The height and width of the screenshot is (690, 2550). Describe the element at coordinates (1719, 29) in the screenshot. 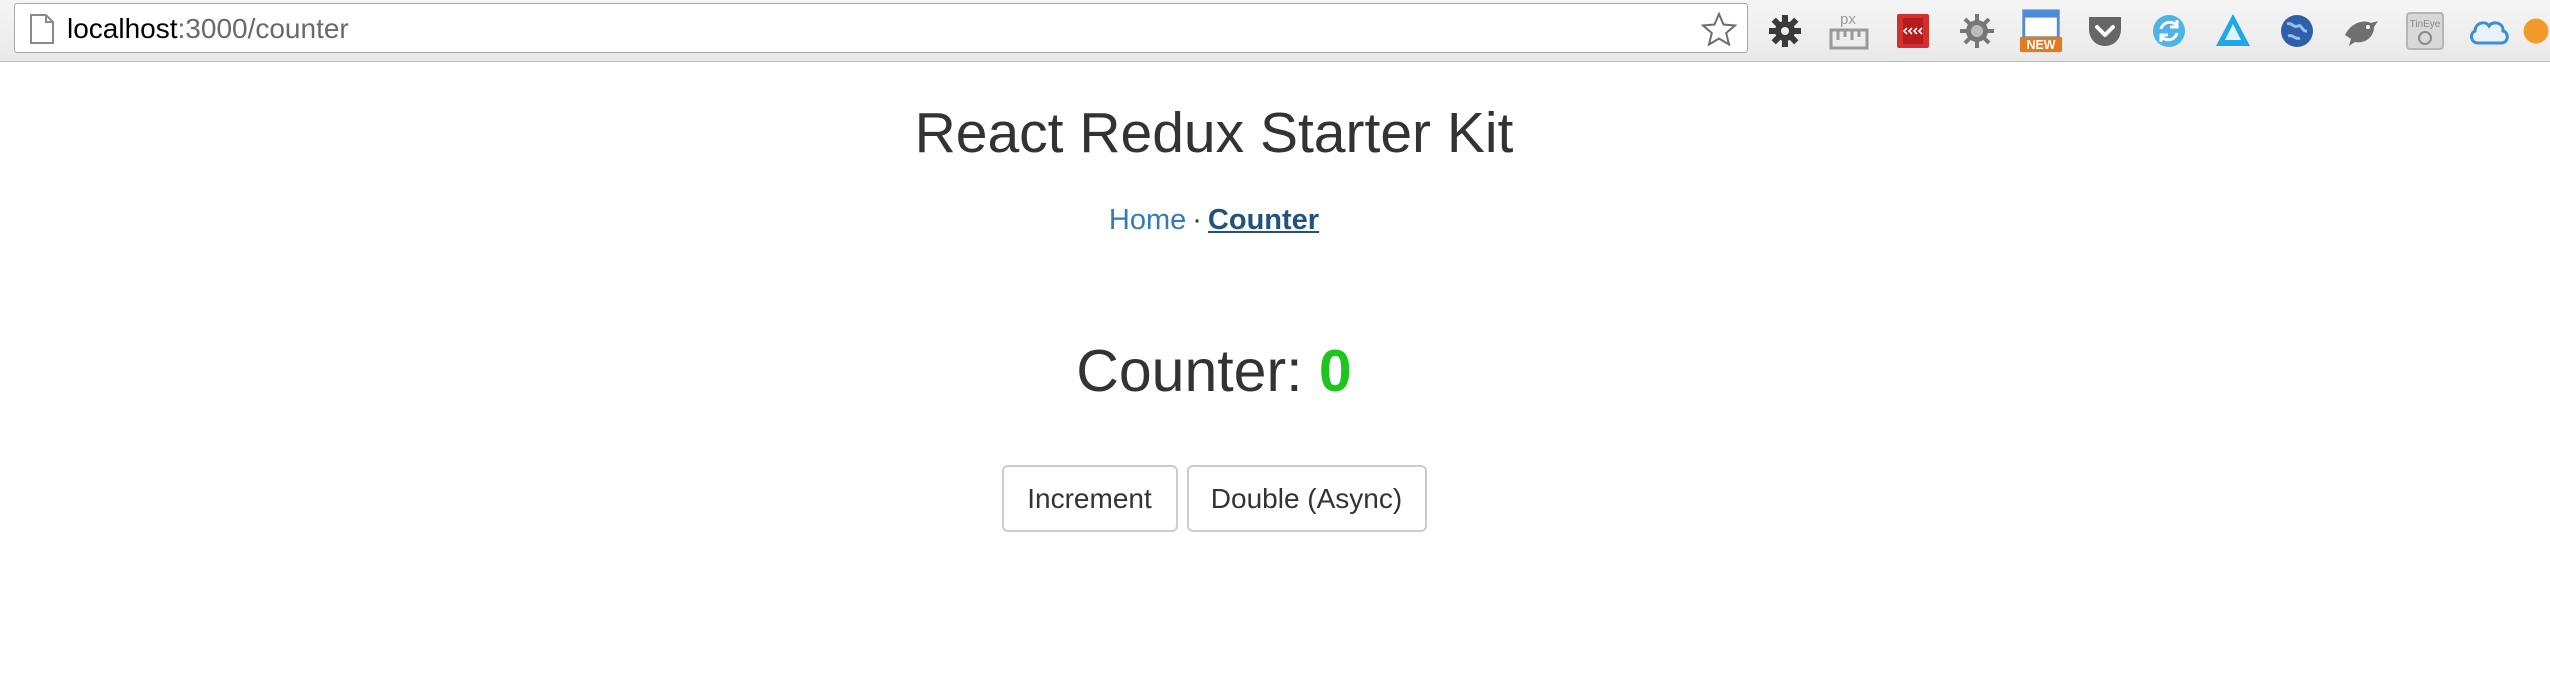

I see `bookmark-star-icon` at that location.